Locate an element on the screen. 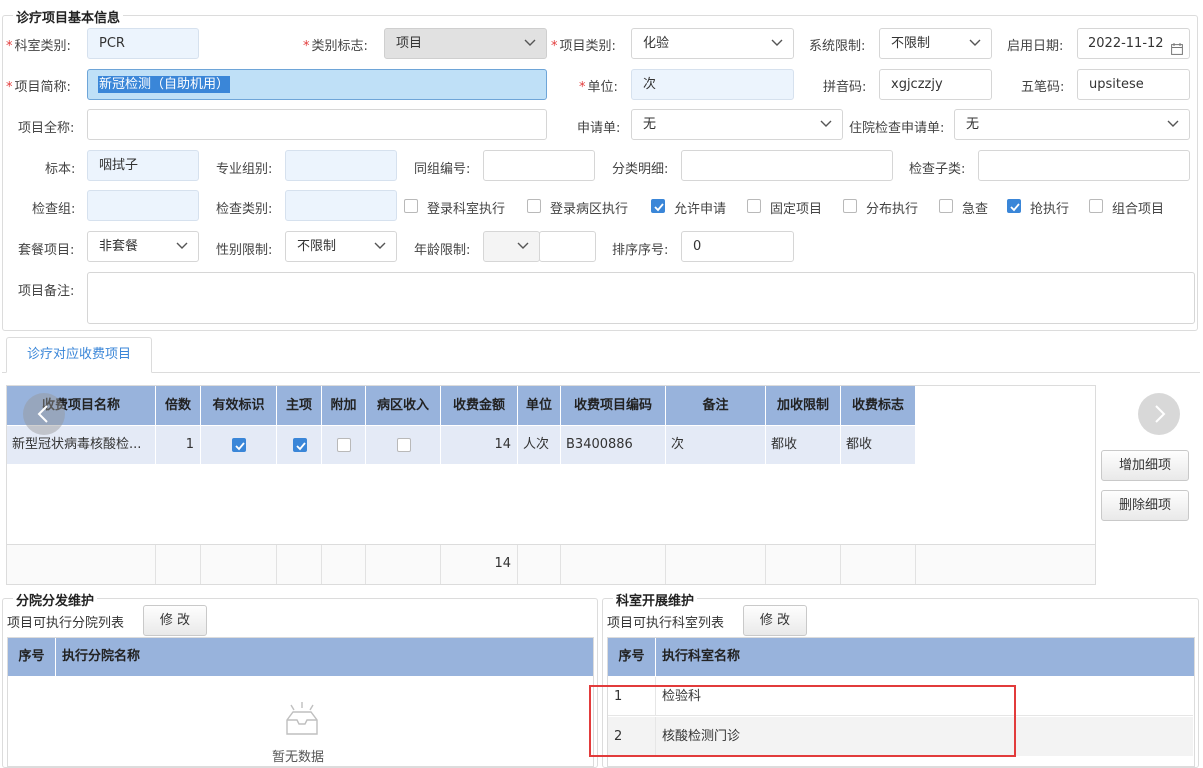  column-header: 收费金额 is located at coordinates (479, 405).